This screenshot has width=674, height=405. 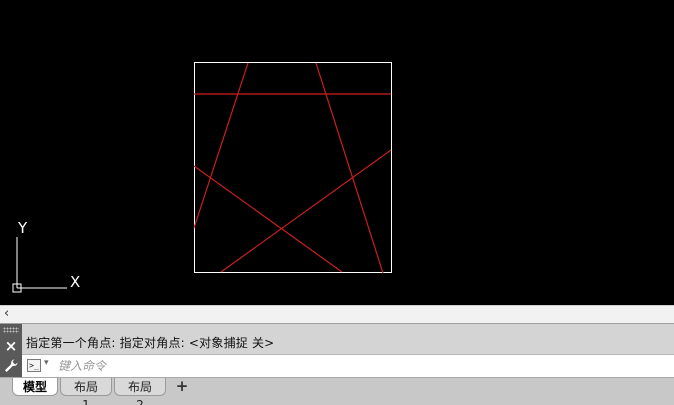 What do you see at coordinates (337, 350) in the screenshot?
I see `command-line-panel: × 指定第一个角点: 指定对角点: <对象捕捉 关> >_ ▾` at bounding box center [337, 350].